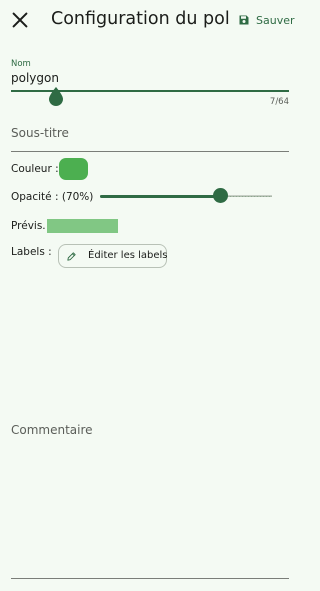 The width and height of the screenshot is (320, 591). What do you see at coordinates (275, 20) in the screenshot?
I see `save-button-label: Sauver` at bounding box center [275, 20].